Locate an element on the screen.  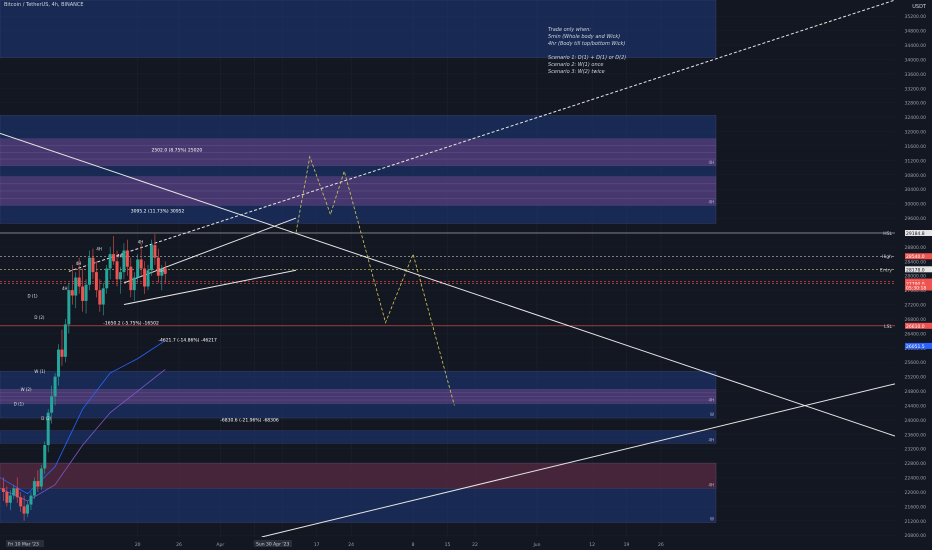
price-axis-tick: 34800.00 is located at coordinates (916, 32).